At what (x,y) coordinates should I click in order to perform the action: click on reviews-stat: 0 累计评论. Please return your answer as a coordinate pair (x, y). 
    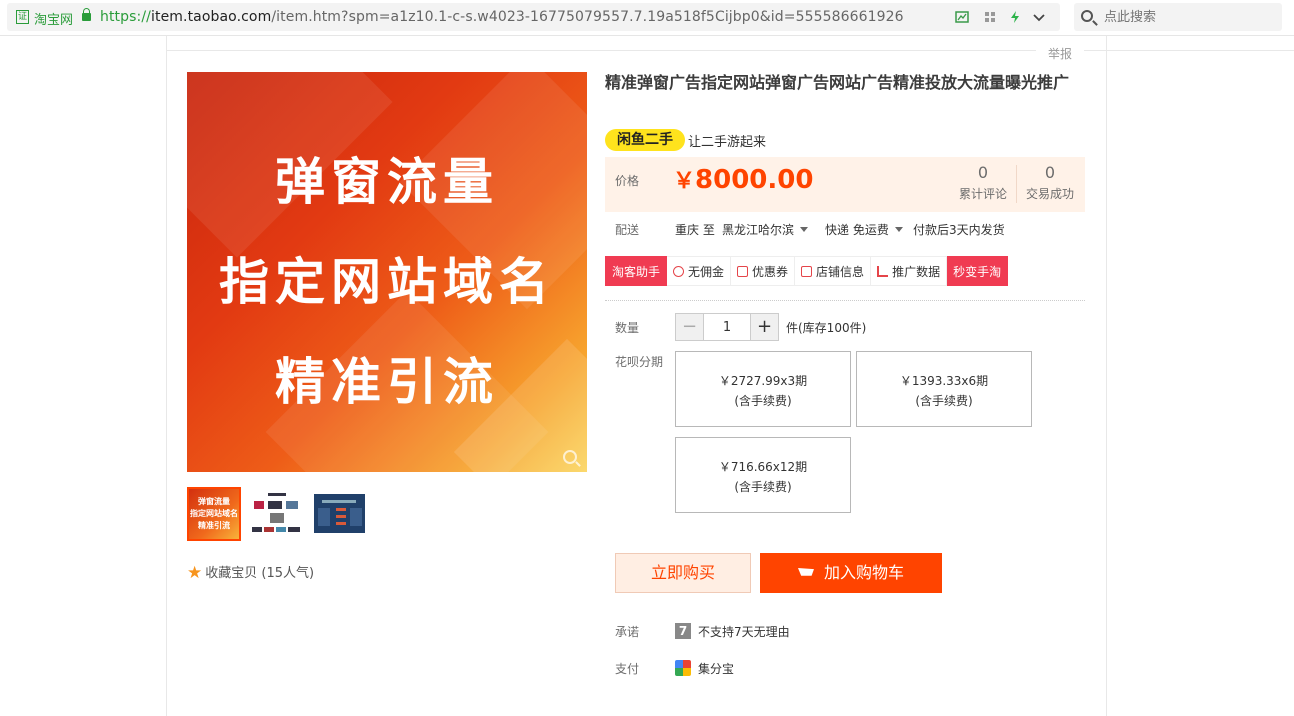
    Looking at the image, I should click on (983, 182).